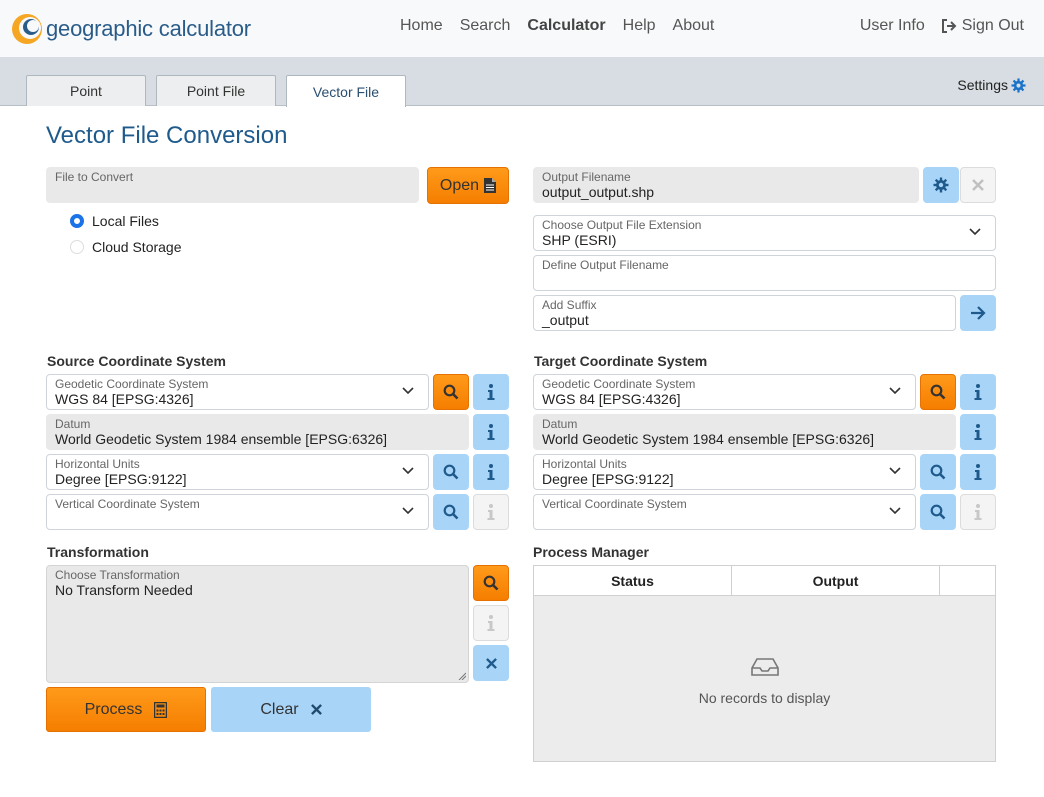 Image resolution: width=1044 pixels, height=797 pixels. What do you see at coordinates (237, 512) in the screenshot?
I see `source-vertical-select: Vertical Coordinate System` at bounding box center [237, 512].